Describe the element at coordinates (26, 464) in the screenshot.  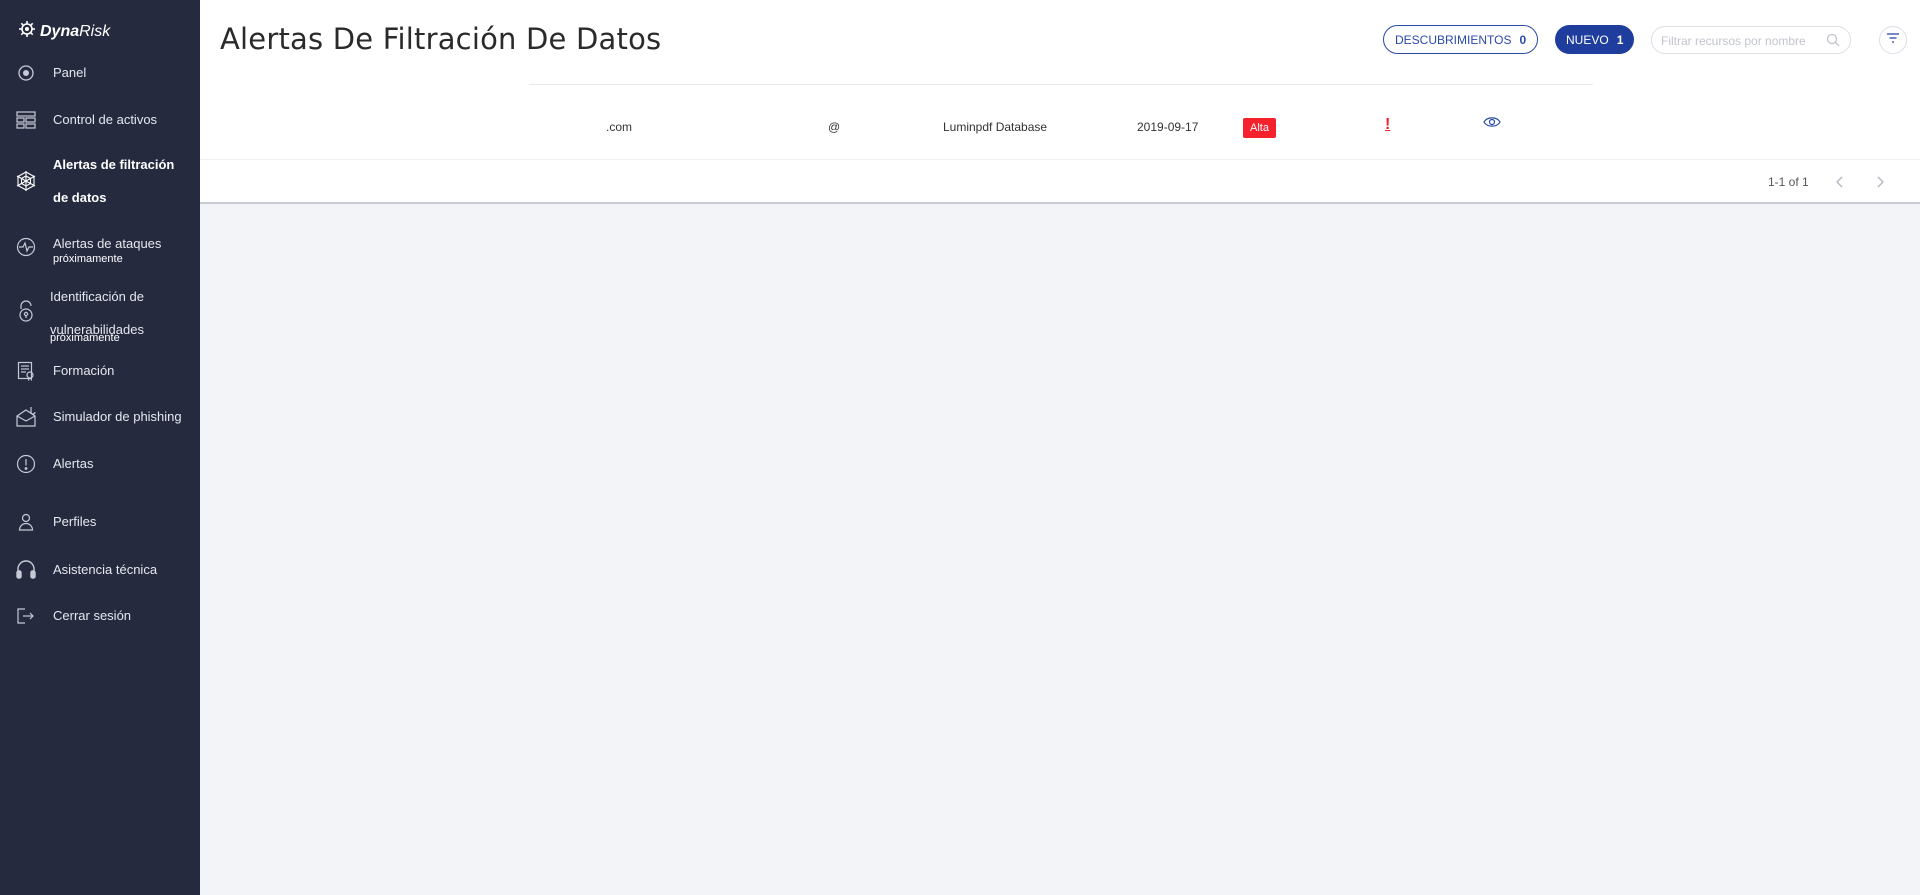
I see `alert-circle-icon` at that location.